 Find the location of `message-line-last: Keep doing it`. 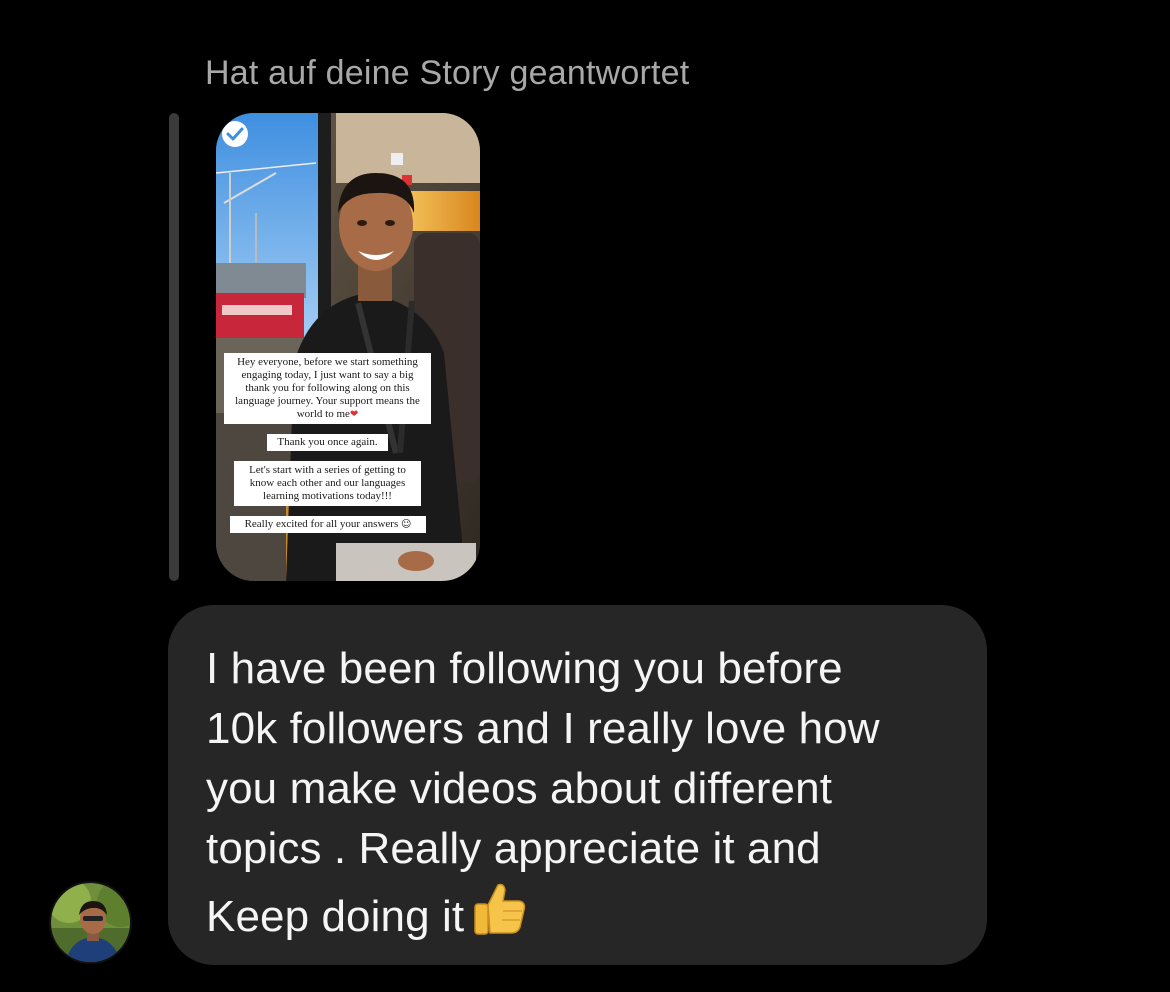

message-line-last: Keep doing it is located at coordinates (581, 913).